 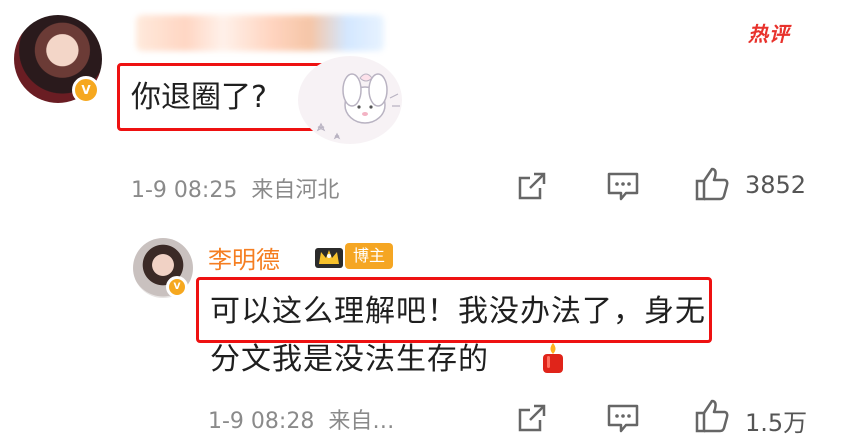 What do you see at coordinates (776, 185) in the screenshot?
I see `like-count: 3852` at bounding box center [776, 185].